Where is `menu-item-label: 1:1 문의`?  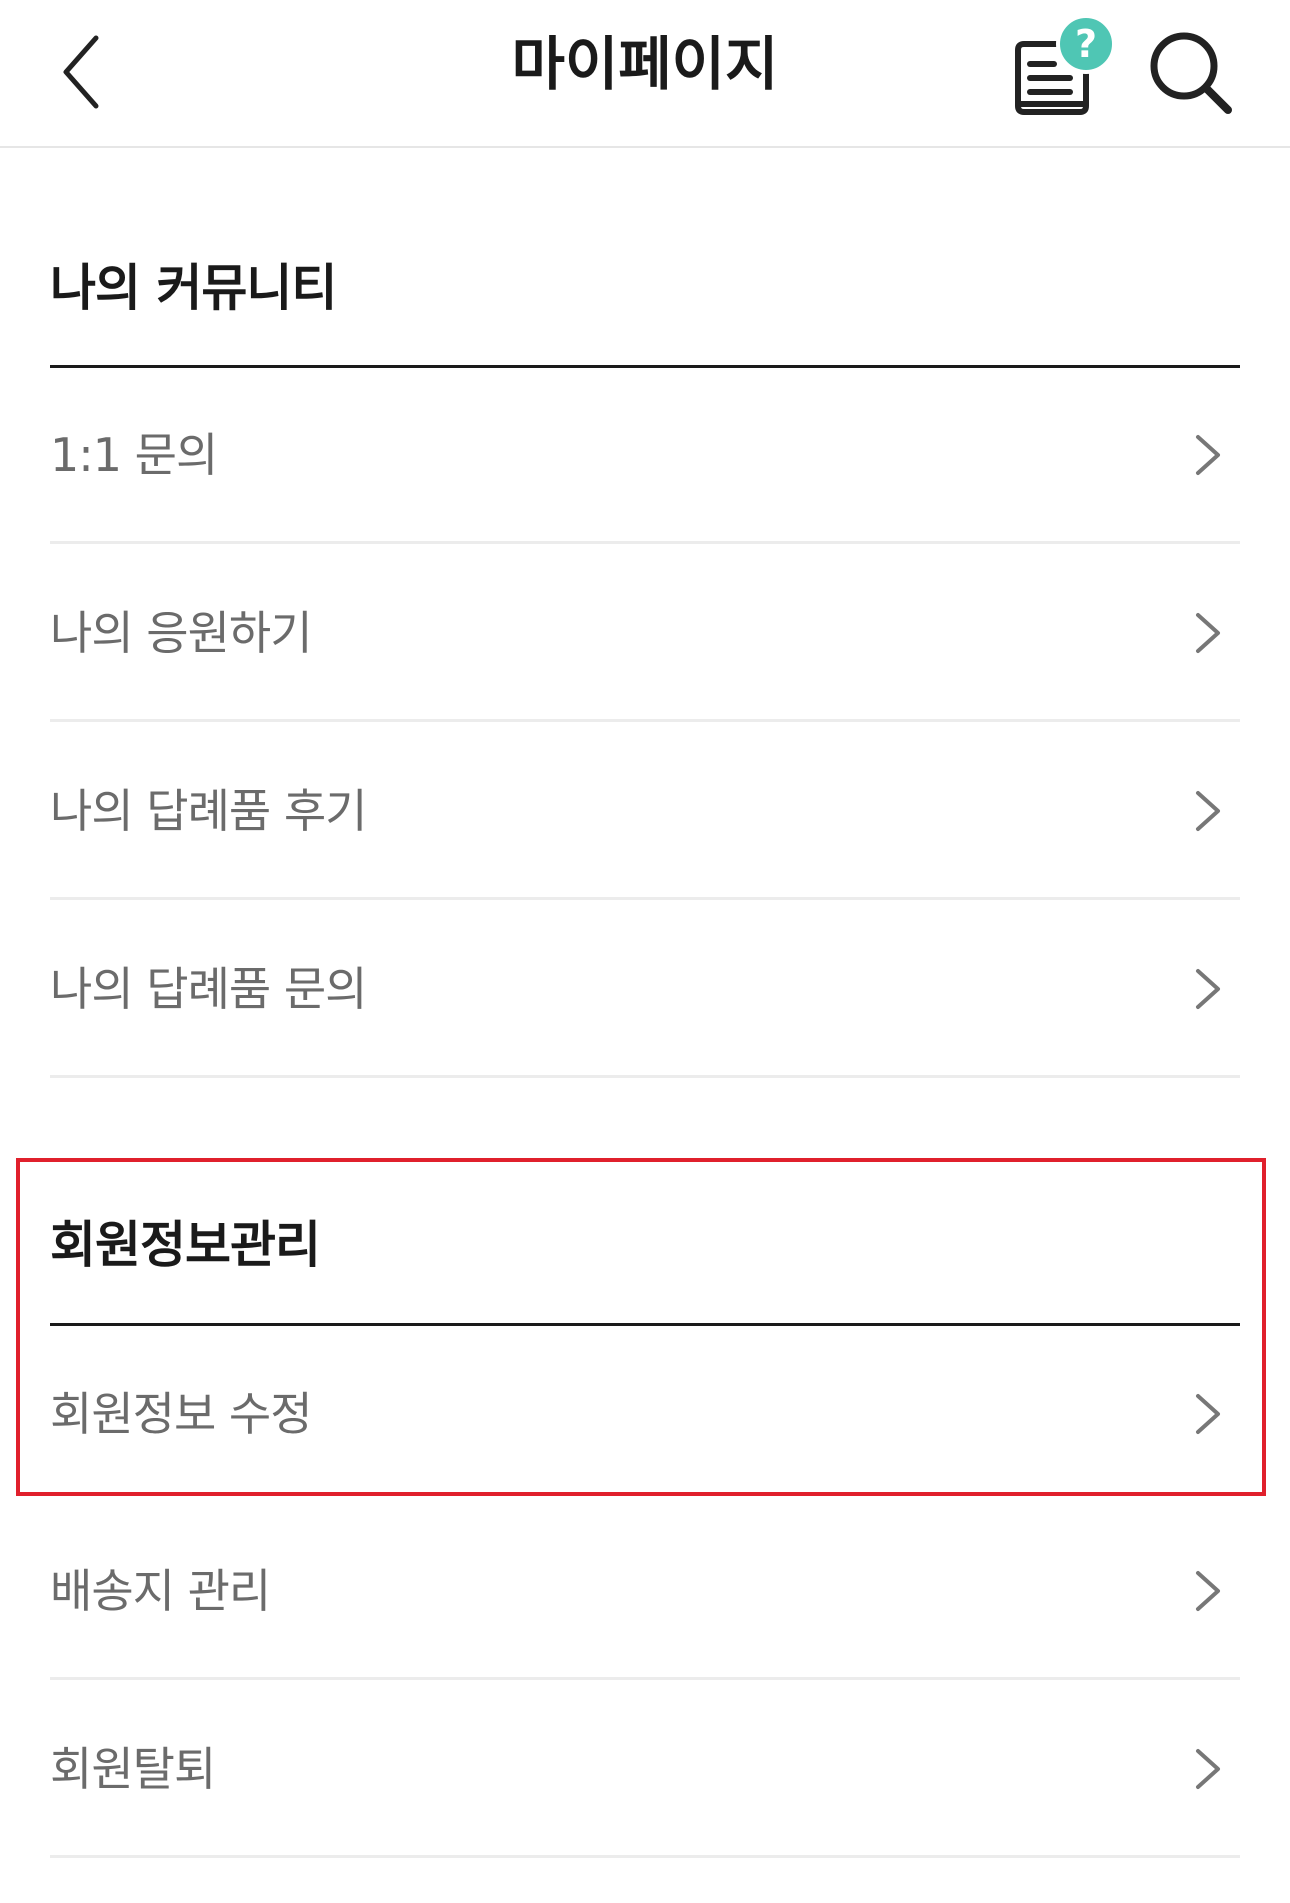
menu-item-label: 1:1 문의 is located at coordinates (134, 454).